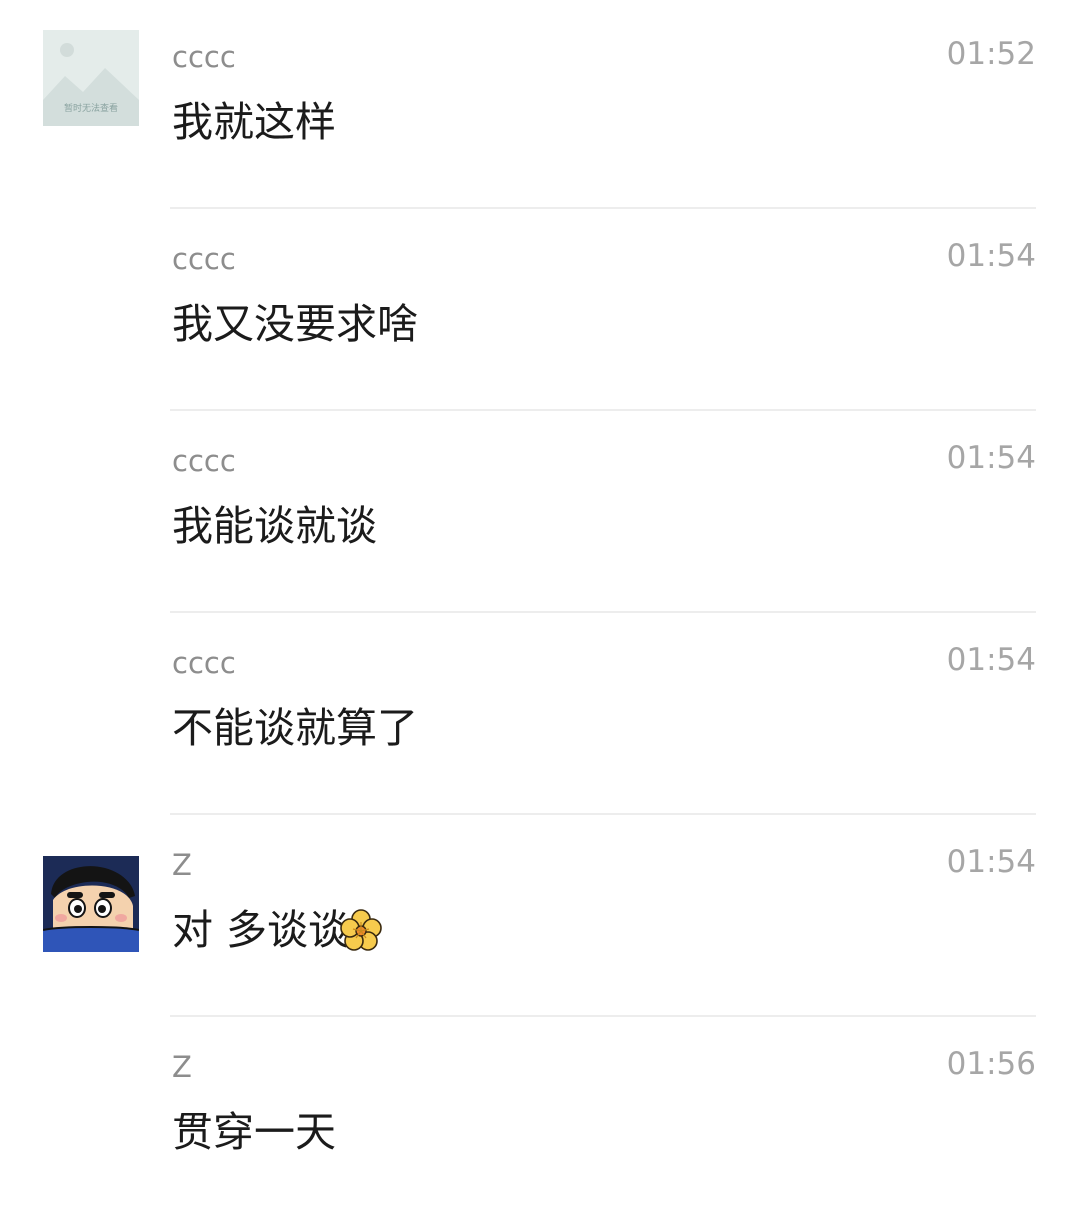 This screenshot has width=1080, height=1219. I want to click on cartoon-boy-avatar-icon, so click(91, 904).